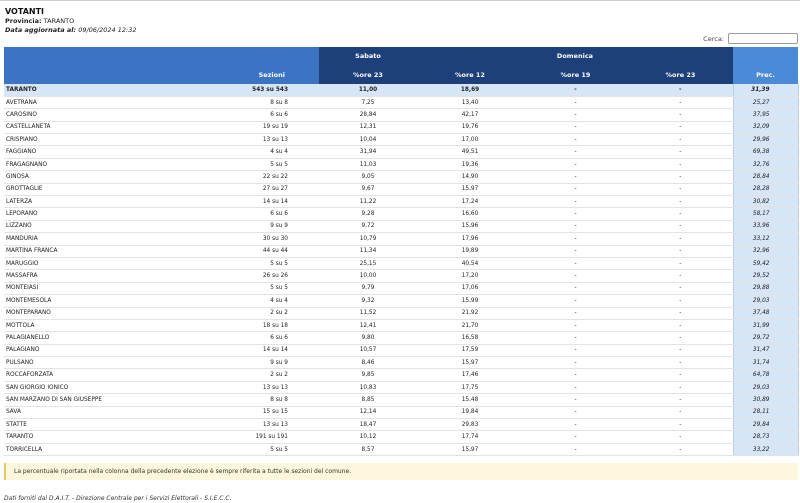 The height and width of the screenshot is (503, 800). Describe the element at coordinates (765, 338) in the screenshot. I see `prec-cell: 29,72` at that location.